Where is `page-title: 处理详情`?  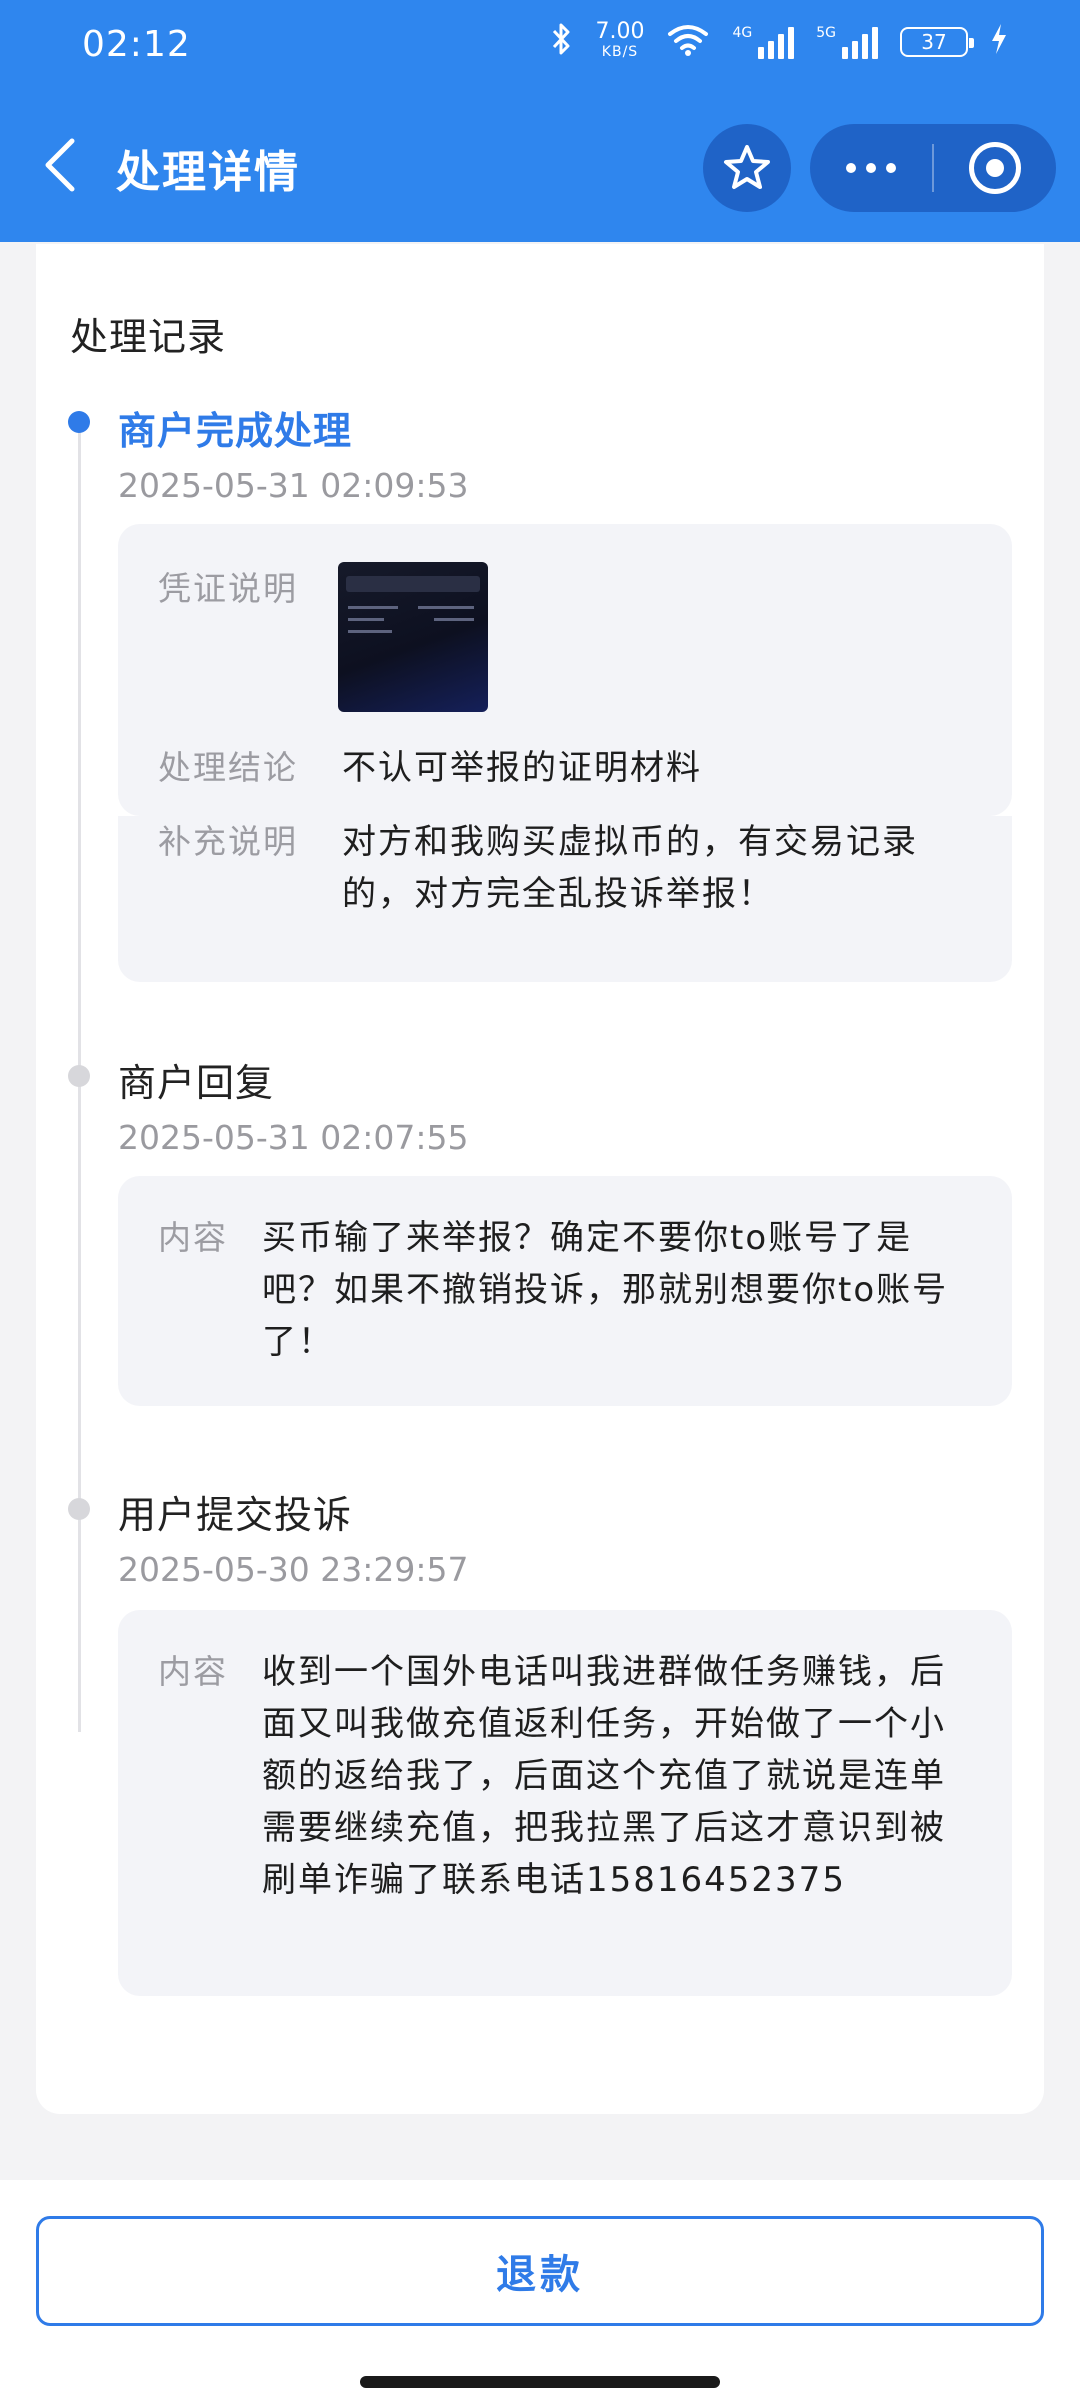
page-title: 处理详情 is located at coordinates (208, 172).